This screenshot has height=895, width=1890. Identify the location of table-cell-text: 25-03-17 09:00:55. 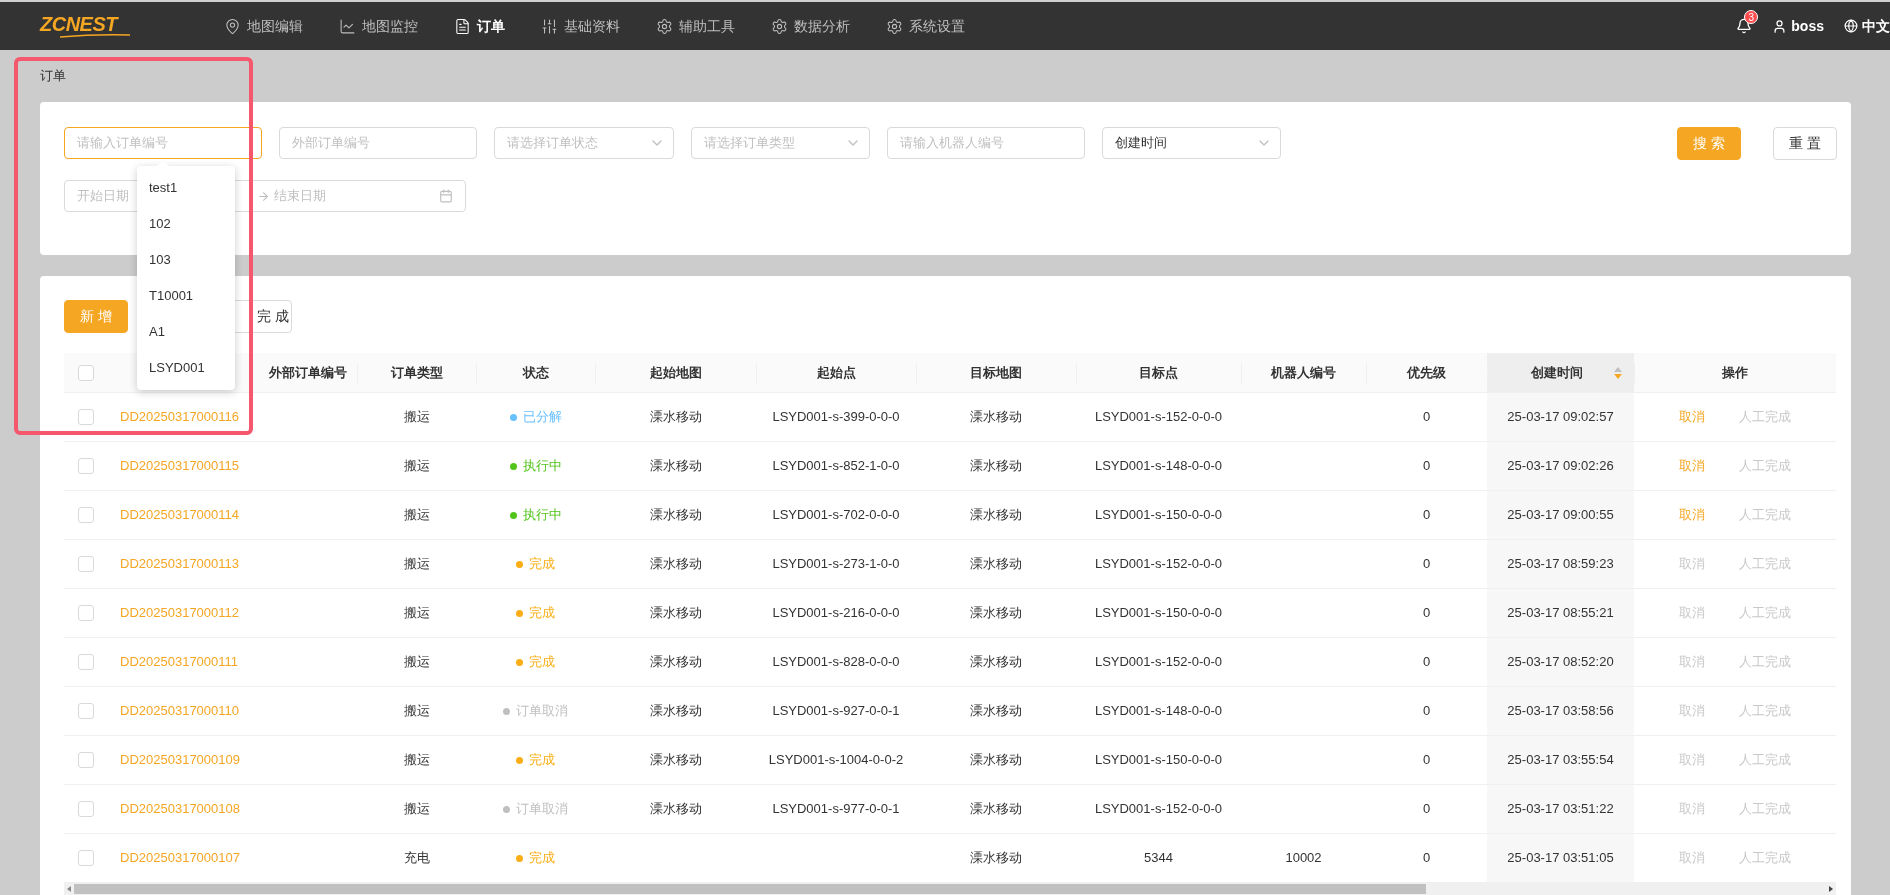
(1560, 515).